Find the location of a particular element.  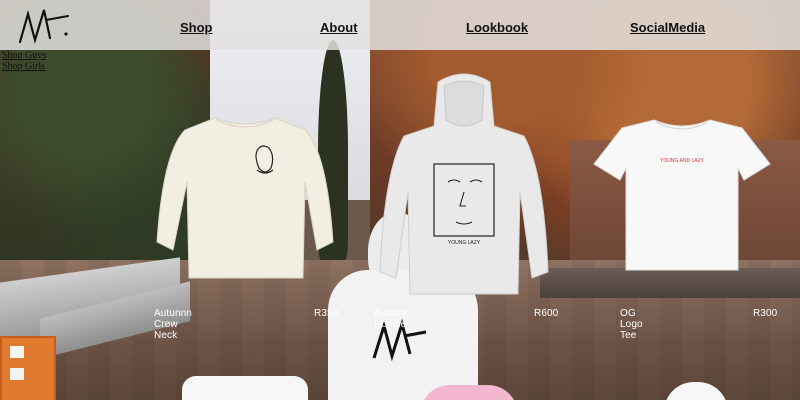

product-name: OG Logo Tee is located at coordinates (631, 324).